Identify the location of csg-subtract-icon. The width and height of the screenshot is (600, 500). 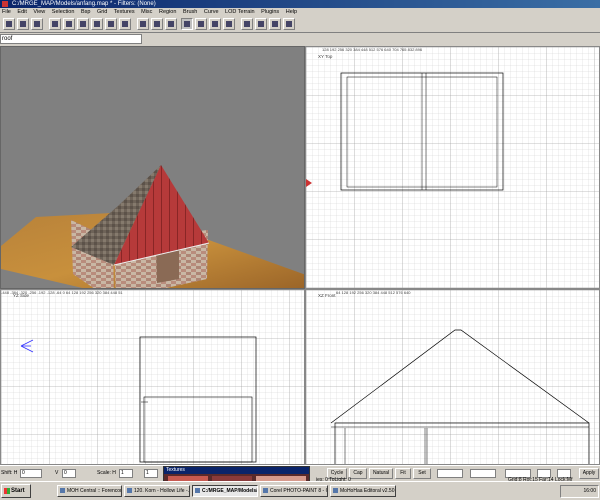
(143, 24).